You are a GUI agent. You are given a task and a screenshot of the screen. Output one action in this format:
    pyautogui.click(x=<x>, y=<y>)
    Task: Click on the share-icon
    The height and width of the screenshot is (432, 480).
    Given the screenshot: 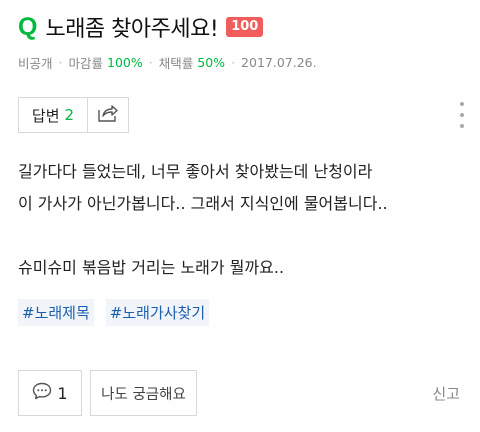 What is the action you would take?
    pyautogui.click(x=108, y=115)
    